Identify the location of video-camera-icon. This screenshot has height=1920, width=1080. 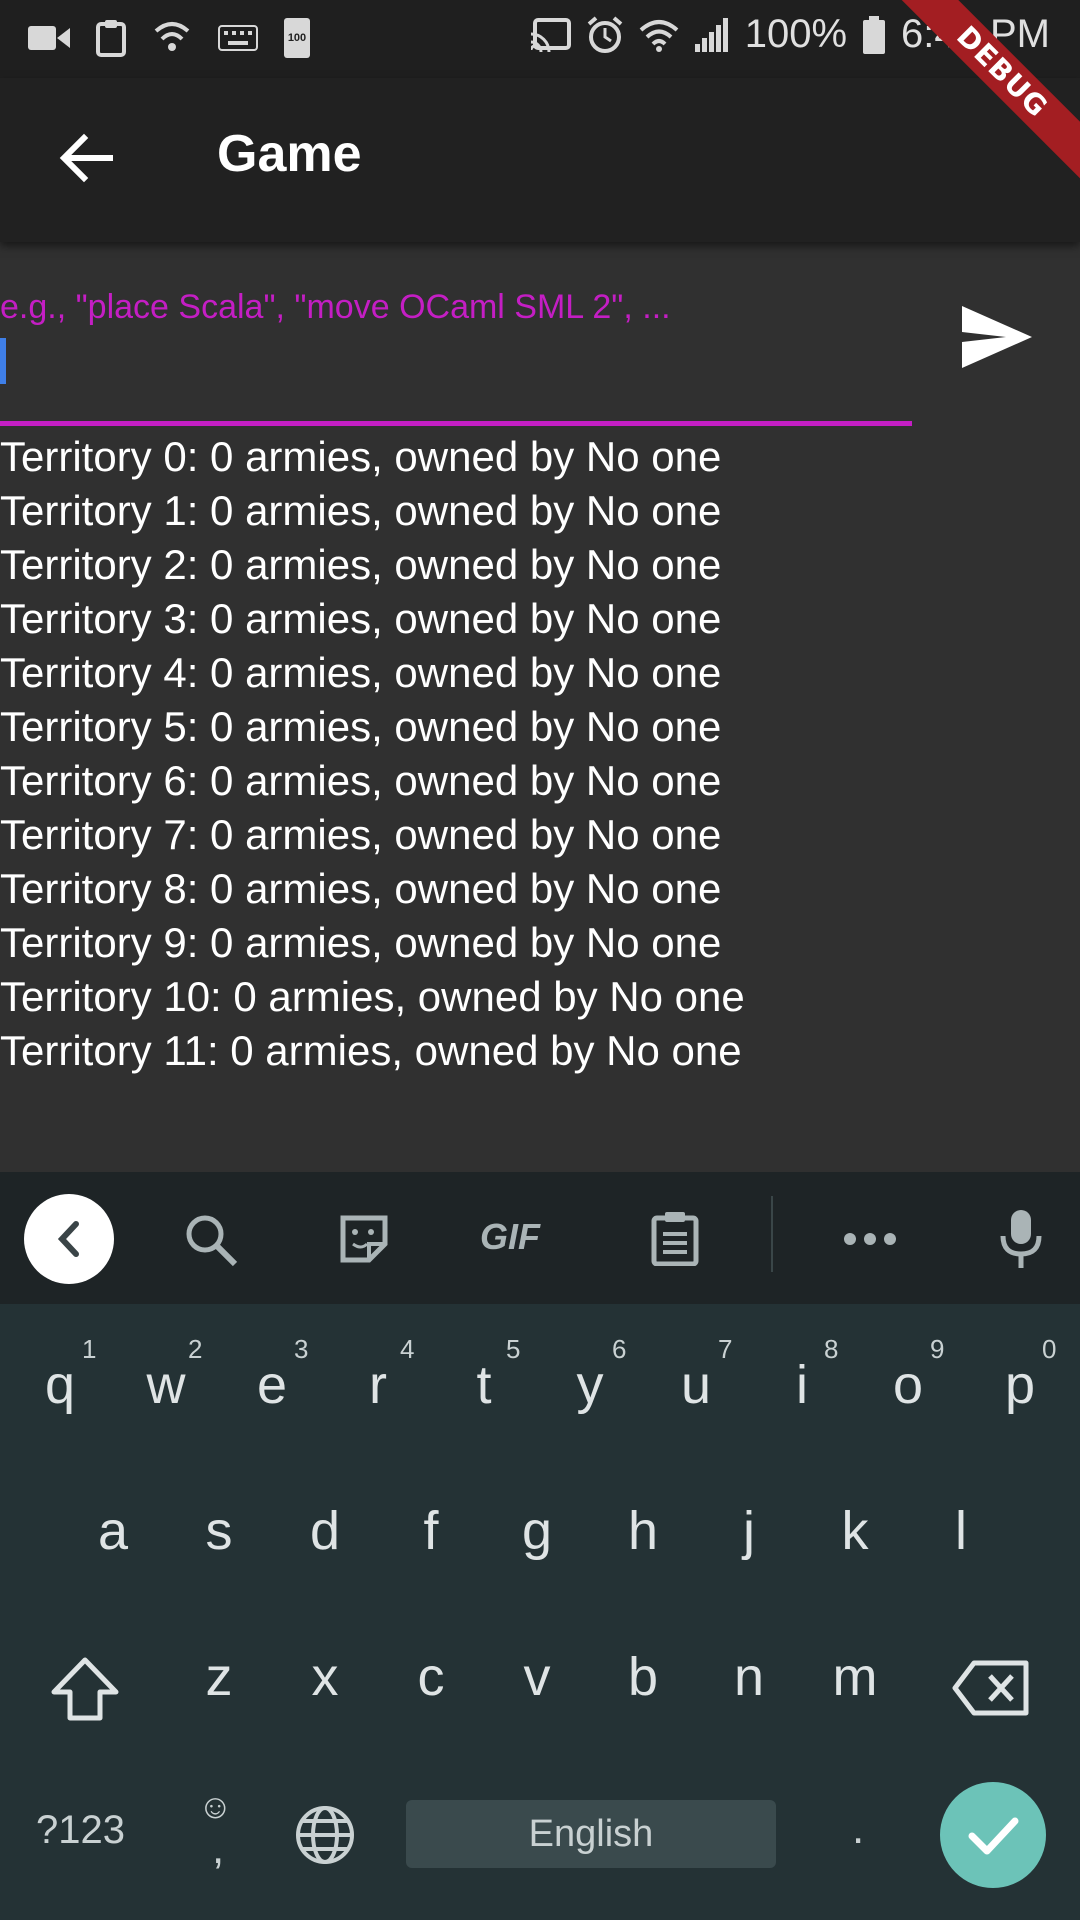
(49, 38).